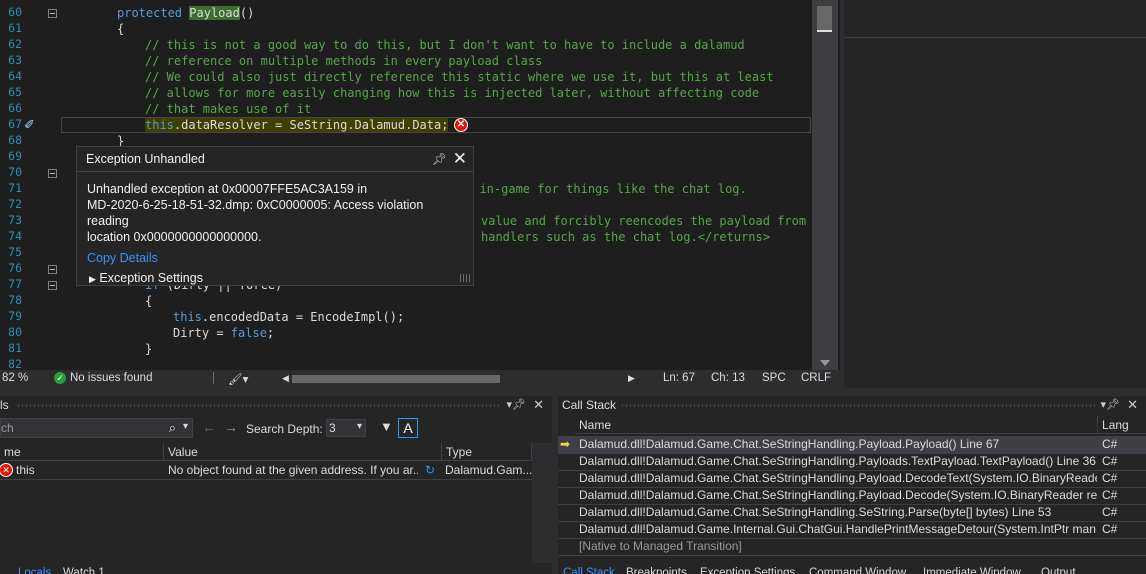 The image size is (1146, 574). What do you see at coordinates (151, 278) in the screenshot?
I see `exception-settings-label: Exception Settings` at bounding box center [151, 278].